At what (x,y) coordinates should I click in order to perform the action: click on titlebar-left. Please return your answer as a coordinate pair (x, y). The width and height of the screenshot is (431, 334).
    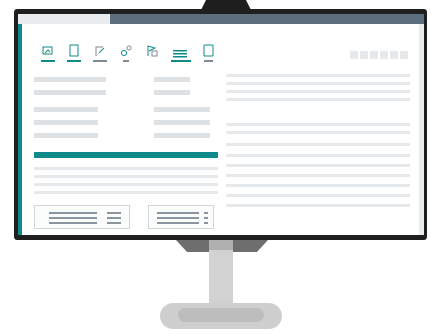
    Looking at the image, I should click on (64, 19).